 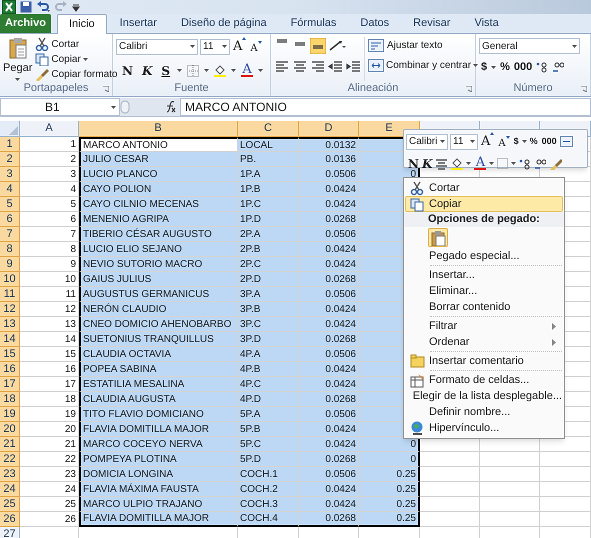 What do you see at coordinates (49, 189) in the screenshot?
I see `table-cell: 4` at bounding box center [49, 189].